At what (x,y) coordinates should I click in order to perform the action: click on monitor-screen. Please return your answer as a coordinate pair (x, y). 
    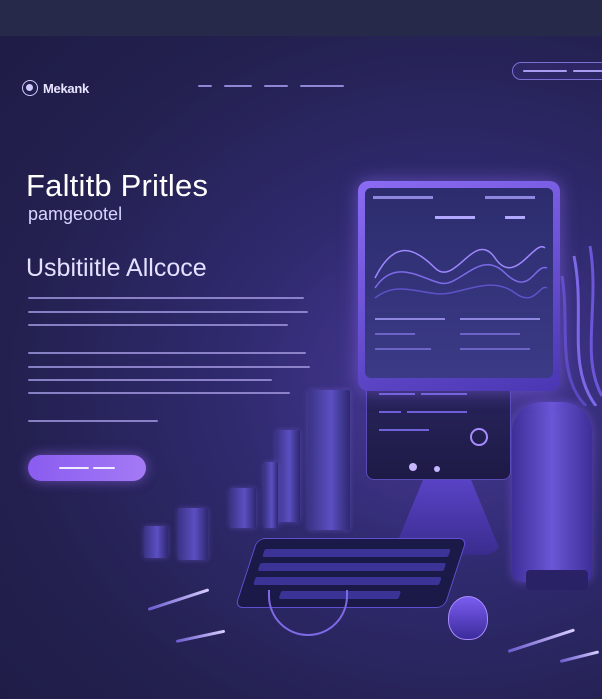
    Looking at the image, I should click on (459, 283).